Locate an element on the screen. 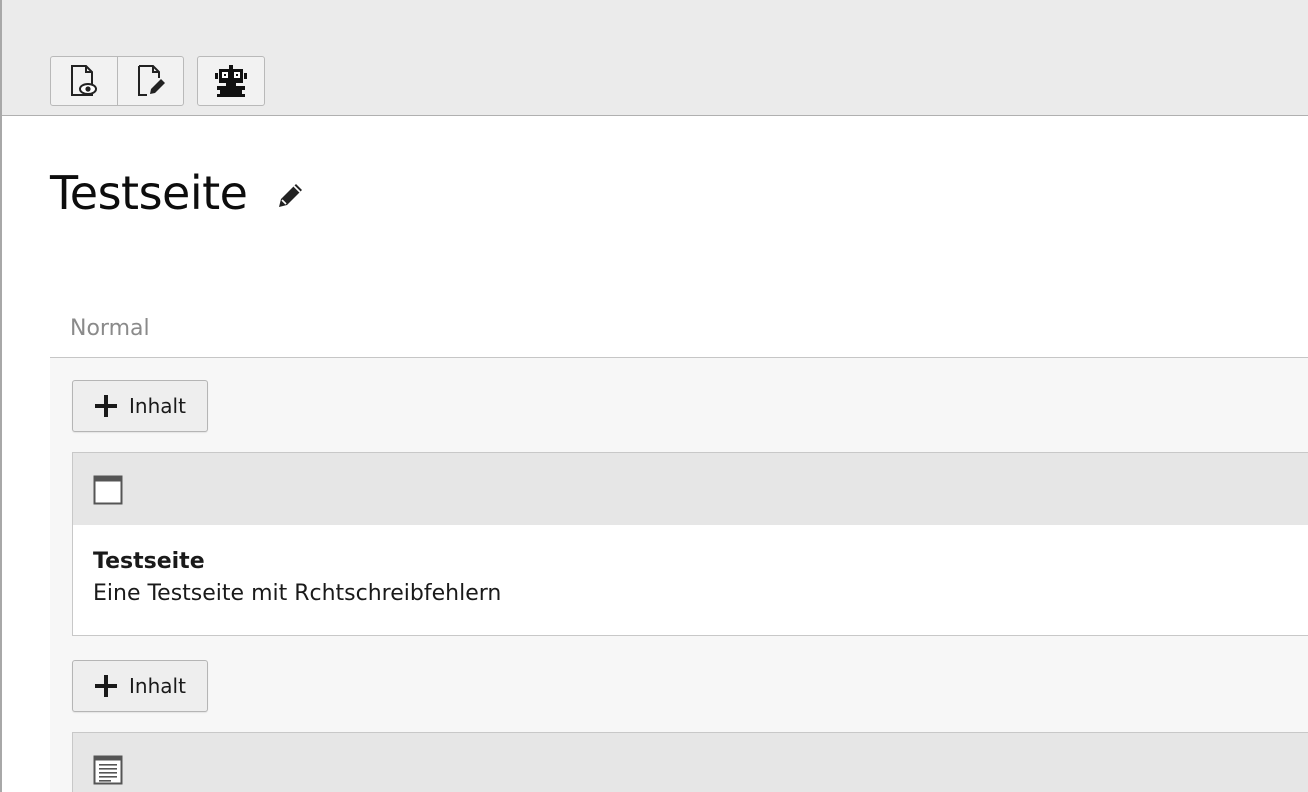 The image size is (1308, 792). column-name: Normal is located at coordinates (110, 328).